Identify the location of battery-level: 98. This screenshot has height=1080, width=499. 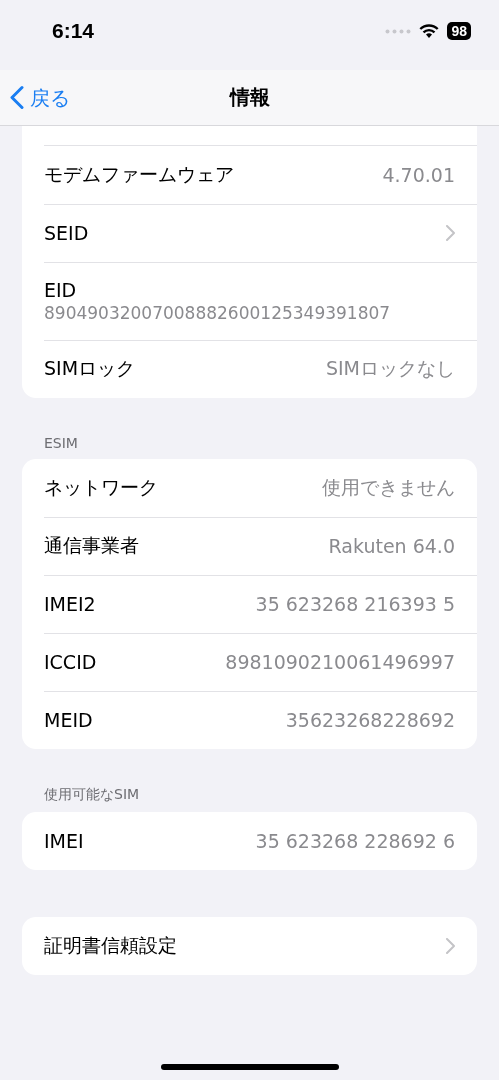
(459, 31).